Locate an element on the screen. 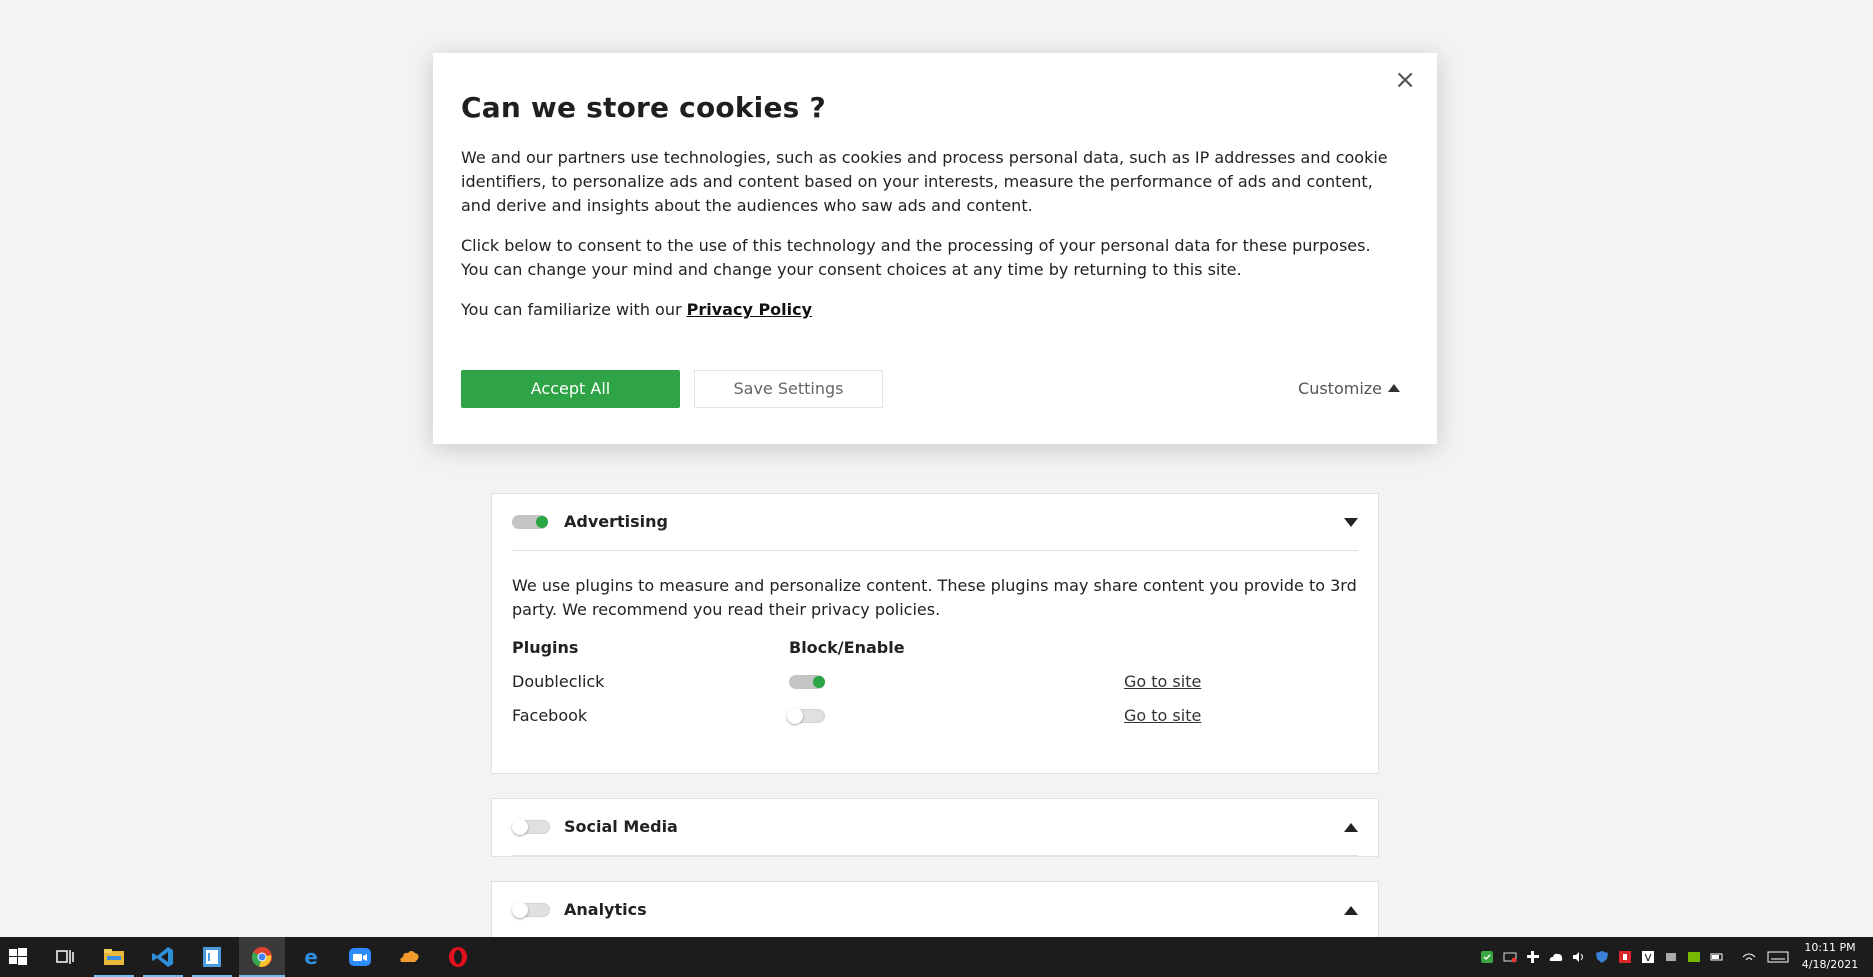 The image size is (1873, 977). privacy-text: You can familiarize with our is located at coordinates (571, 309).